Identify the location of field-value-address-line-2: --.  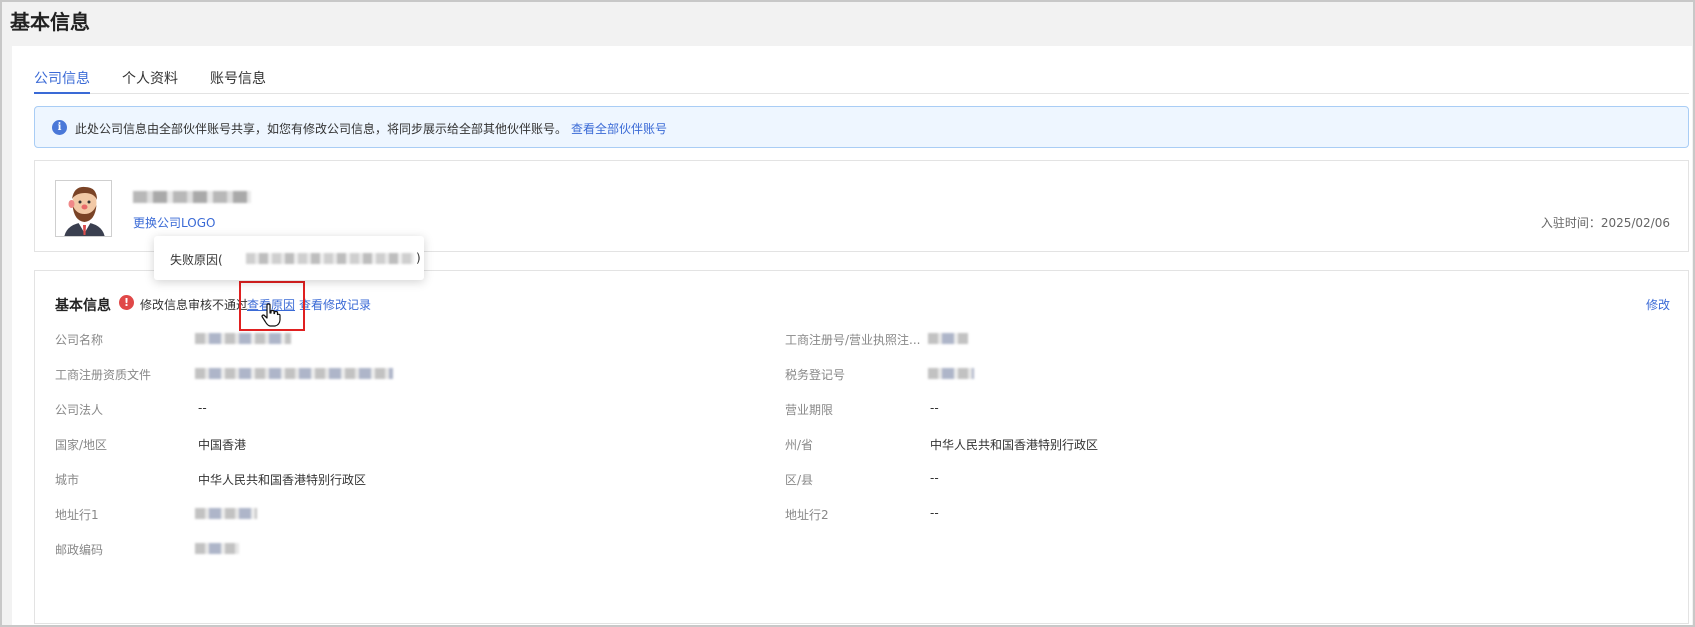
(934, 513).